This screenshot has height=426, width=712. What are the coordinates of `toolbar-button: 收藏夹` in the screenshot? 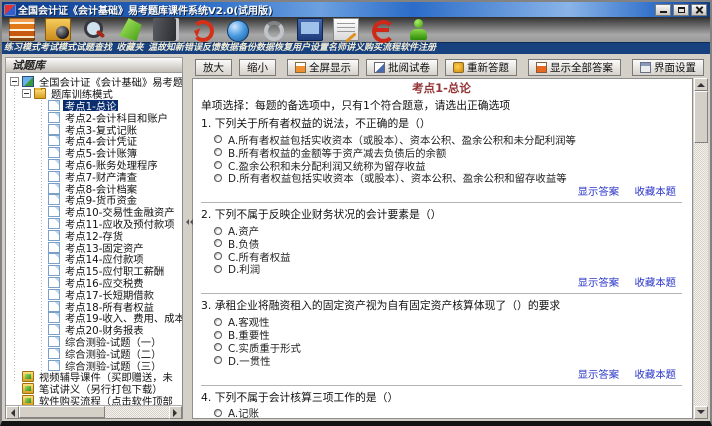 It's located at (130, 35).